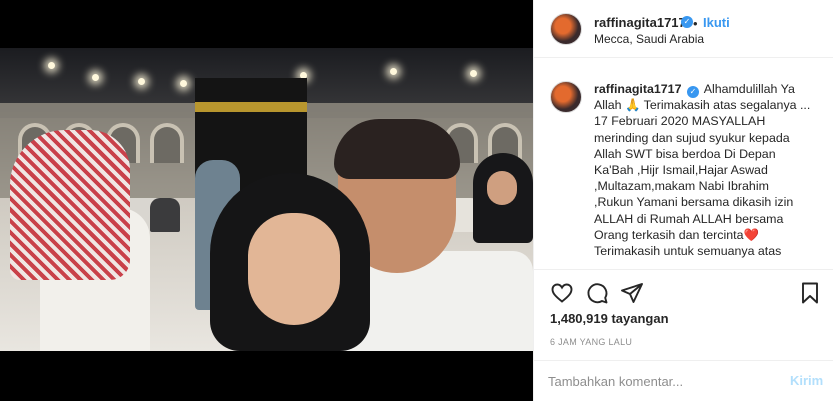  Describe the element at coordinates (397, 149) in the screenshot. I see `man-hair` at that location.